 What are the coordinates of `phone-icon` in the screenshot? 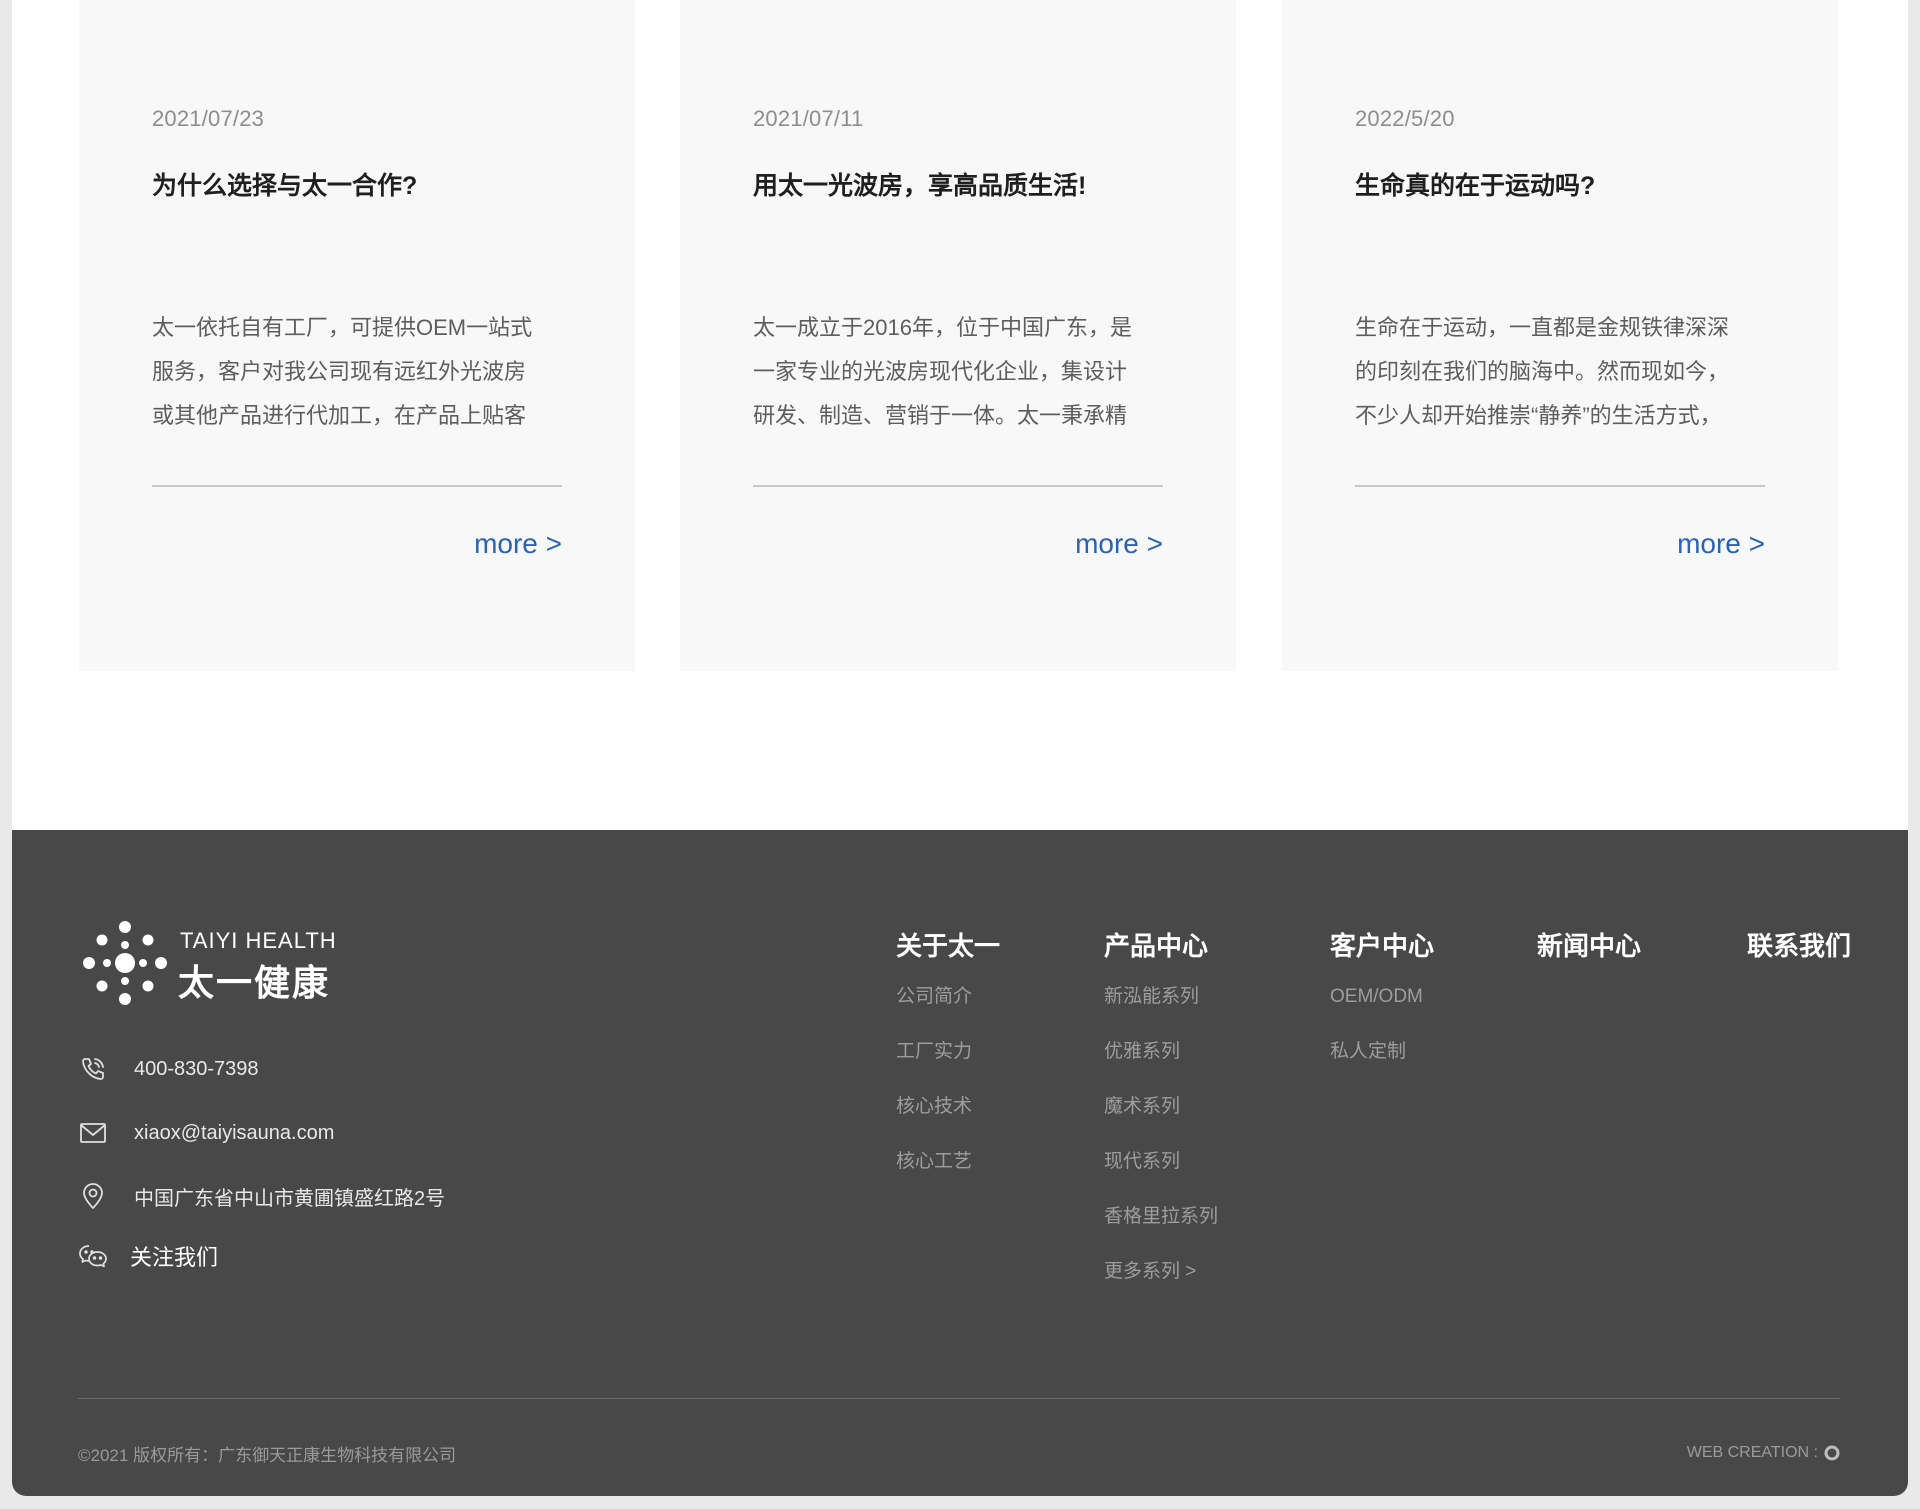 It's located at (93, 1069).